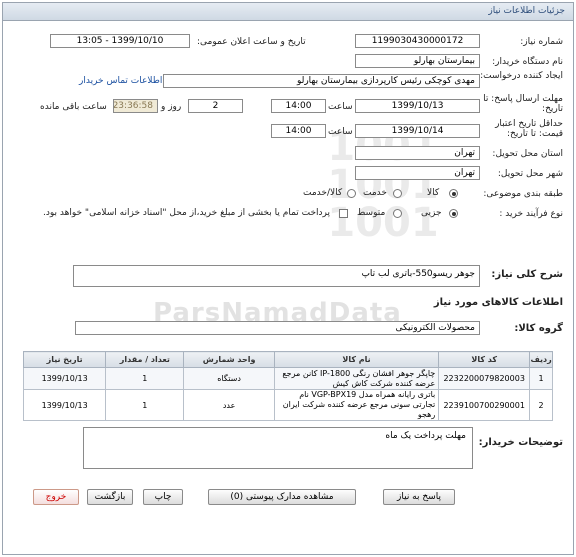 The image size is (576, 557). I want to click on validity-date-field: 1399/10/14, so click(417, 131).